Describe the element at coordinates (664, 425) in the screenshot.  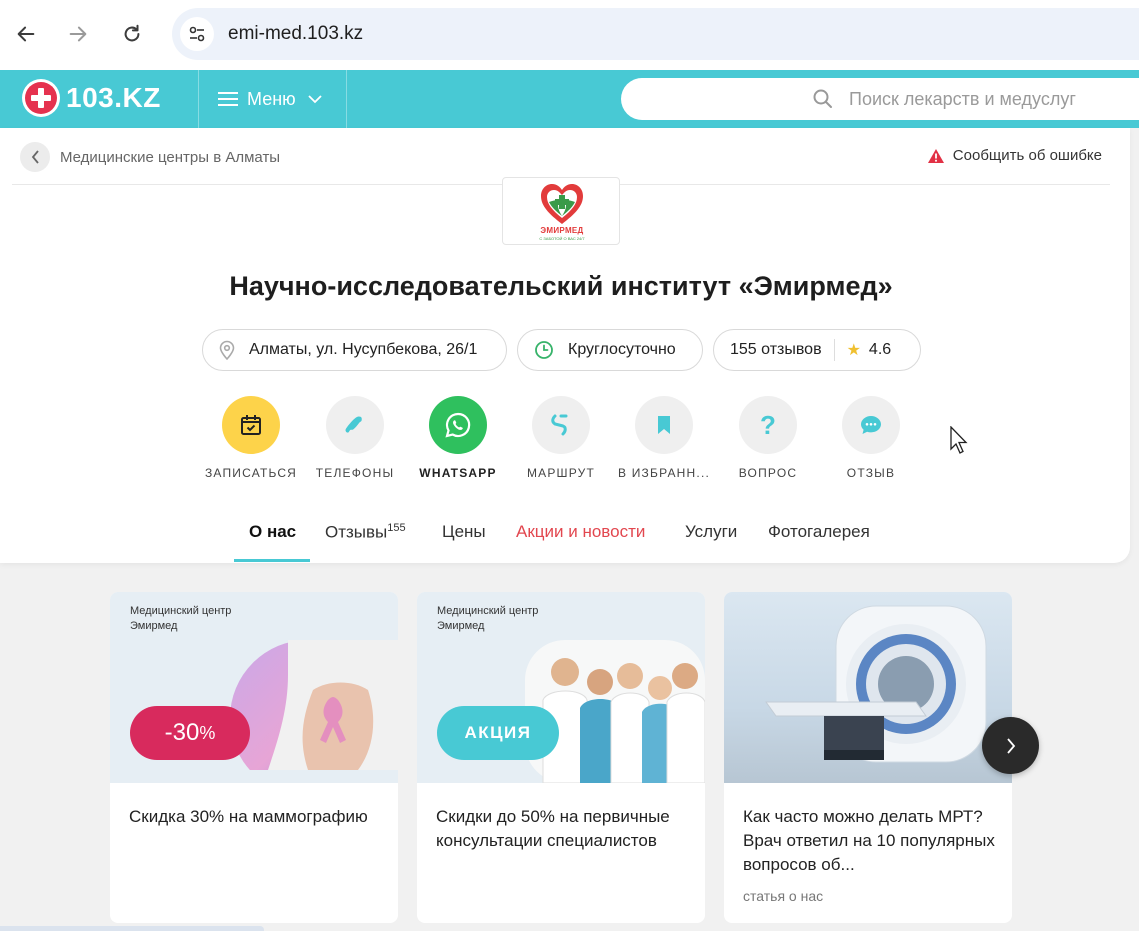
I see `bookmark-icon` at that location.